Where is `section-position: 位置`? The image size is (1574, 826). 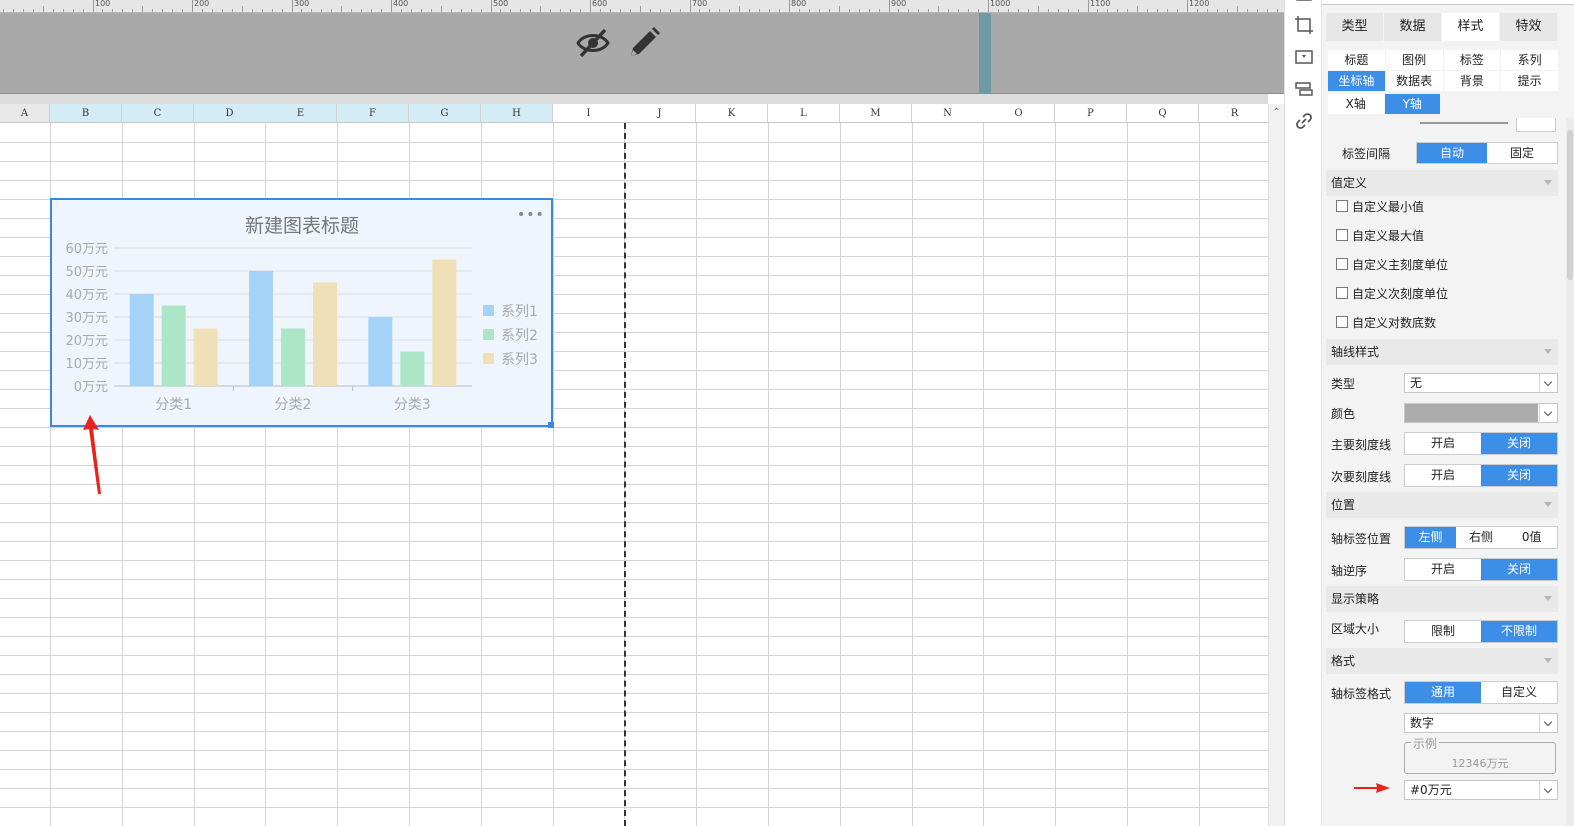 section-position: 位置 is located at coordinates (1442, 505).